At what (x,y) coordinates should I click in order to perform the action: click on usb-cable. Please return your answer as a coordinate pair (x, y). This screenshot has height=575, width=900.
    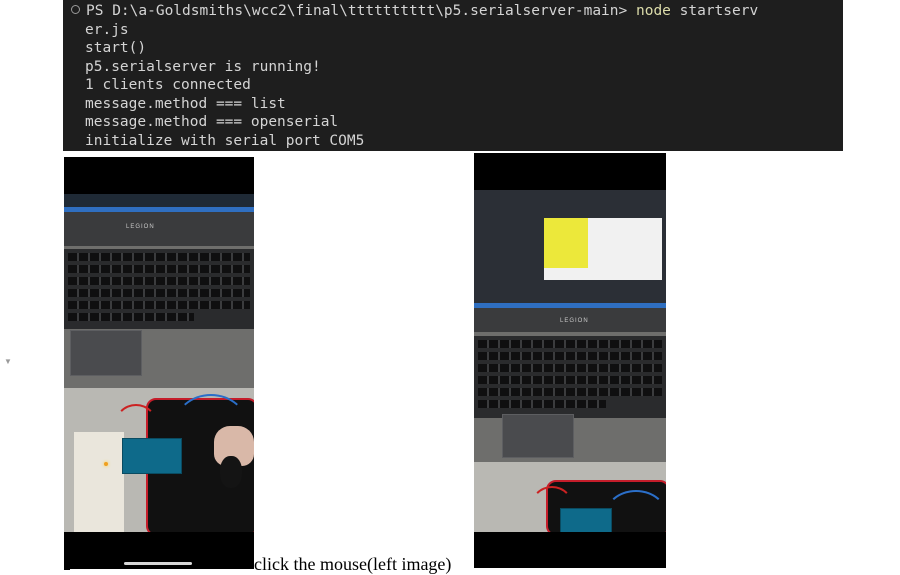
    Looking at the image, I should click on (635, 511).